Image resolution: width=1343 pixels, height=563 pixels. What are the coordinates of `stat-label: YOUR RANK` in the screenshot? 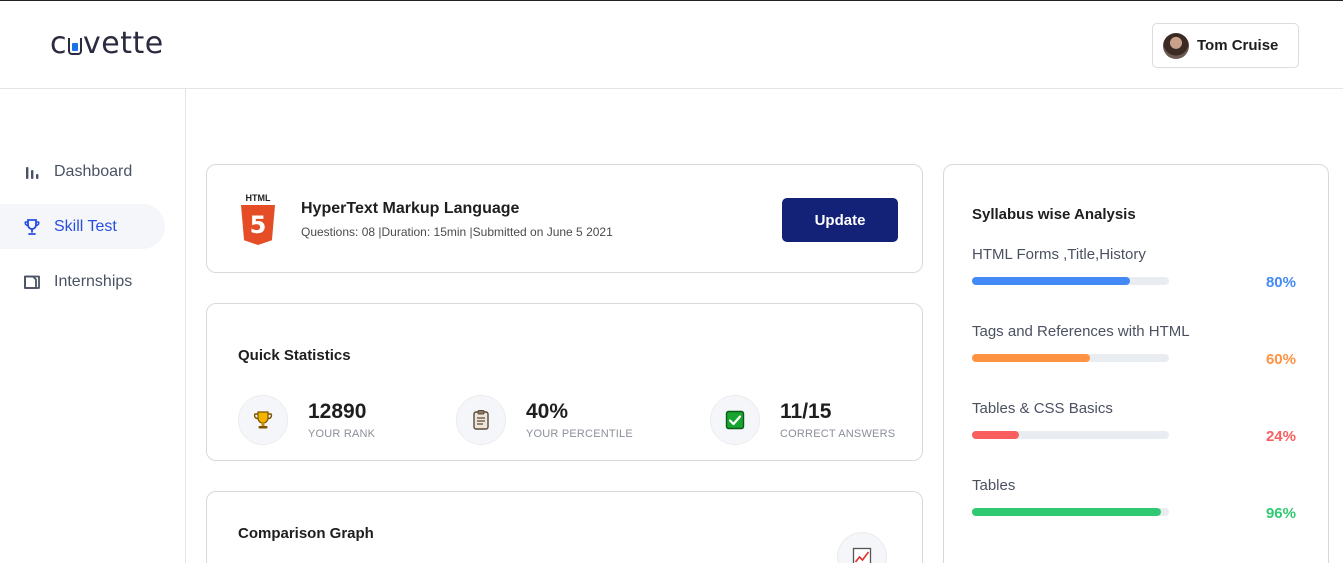 It's located at (342, 434).